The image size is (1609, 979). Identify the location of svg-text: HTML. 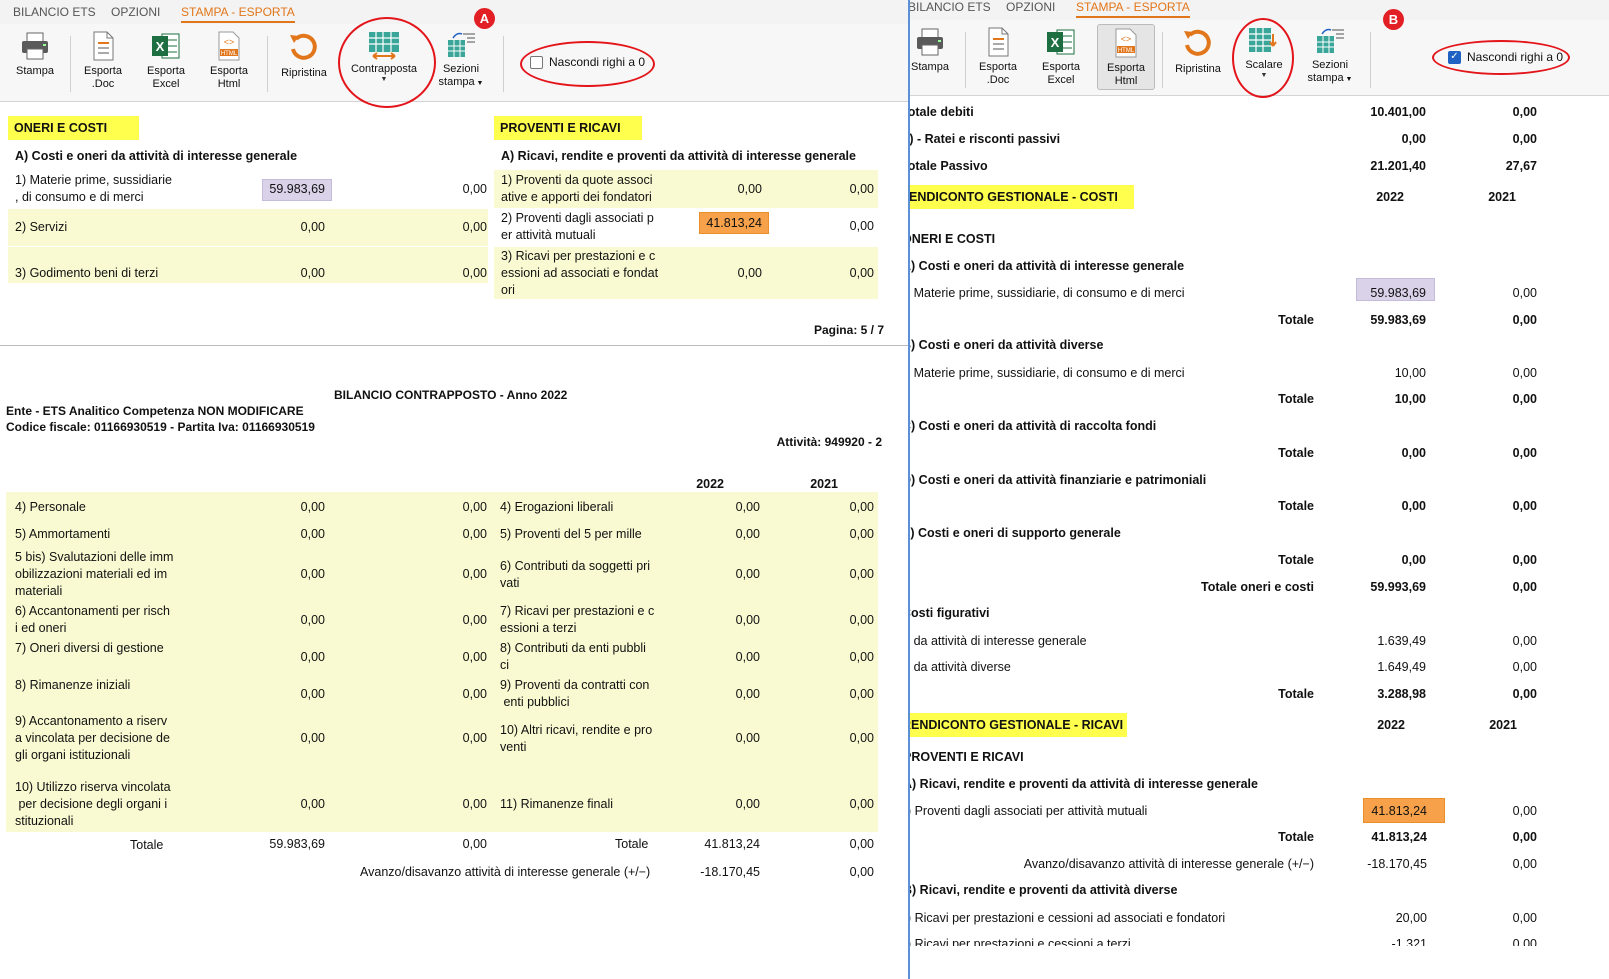
(229, 54).